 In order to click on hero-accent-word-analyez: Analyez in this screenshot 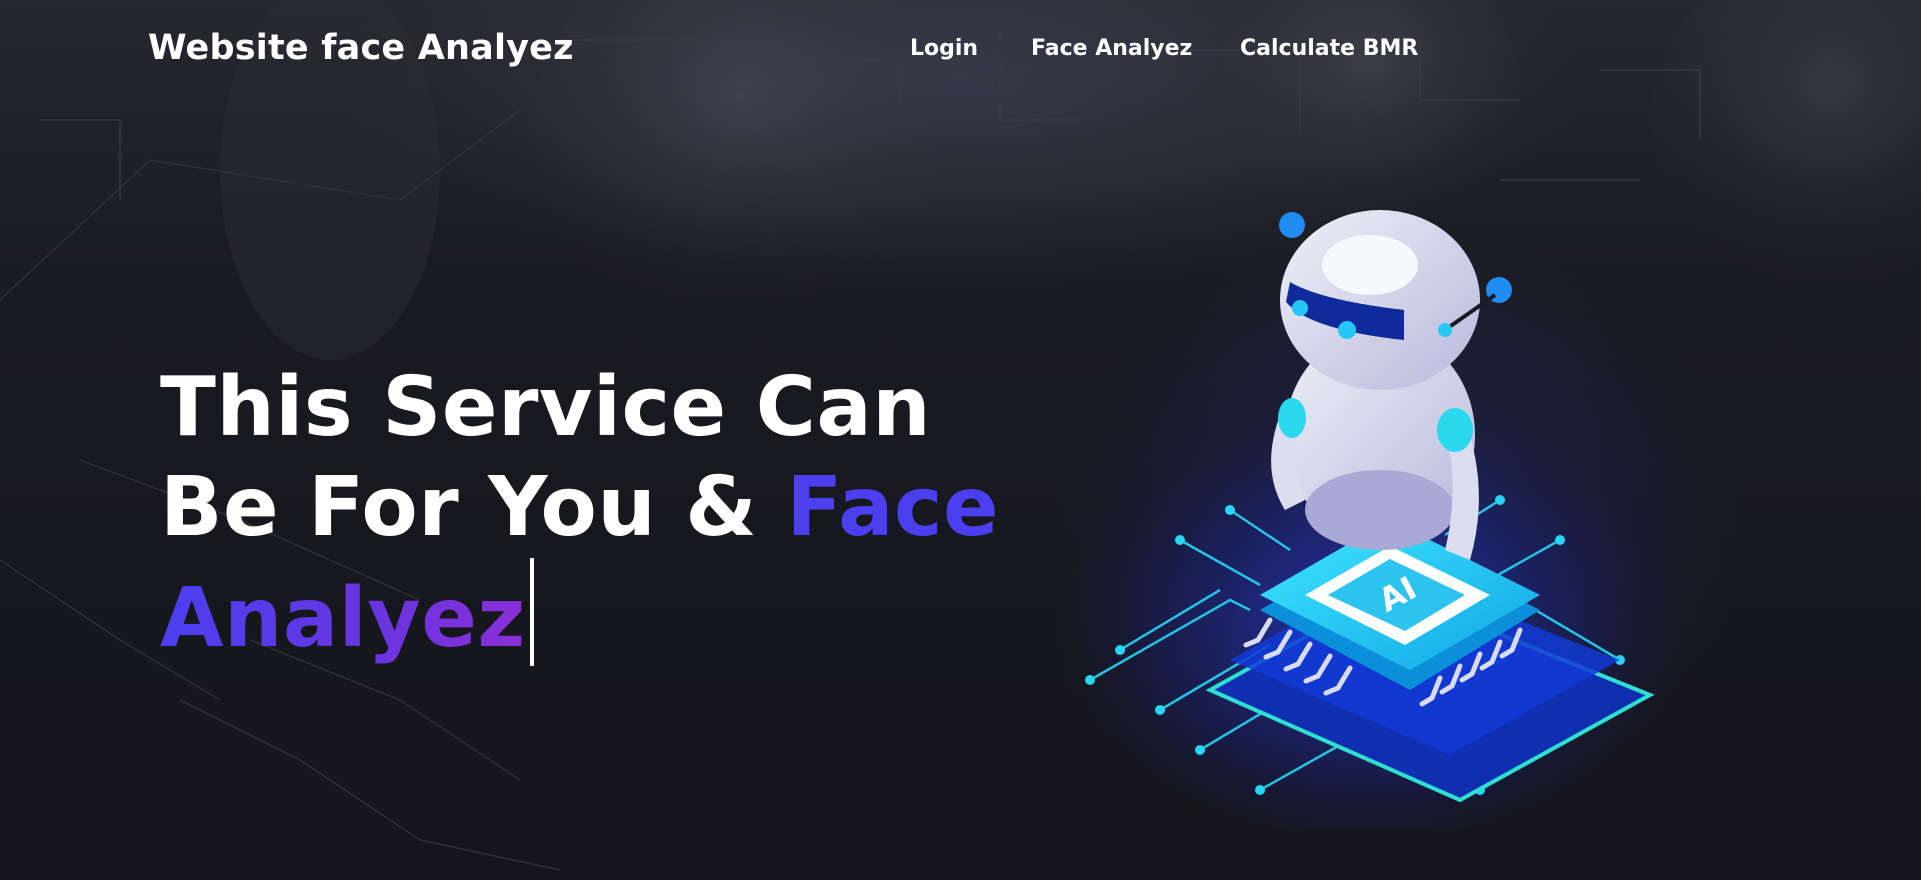, I will do `click(343, 618)`.